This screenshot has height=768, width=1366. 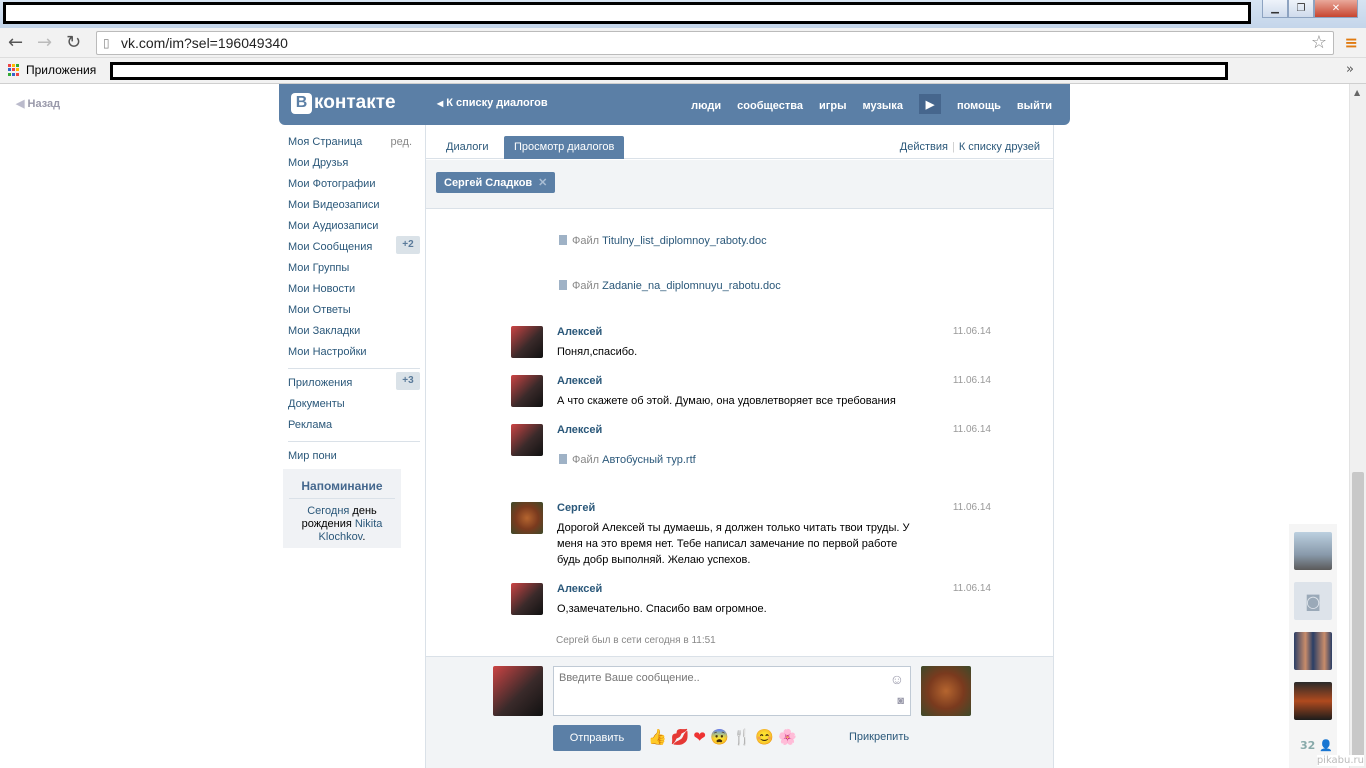 What do you see at coordinates (354, 354) in the screenshot?
I see `sidebar-item-settings: Мои Настройки` at bounding box center [354, 354].